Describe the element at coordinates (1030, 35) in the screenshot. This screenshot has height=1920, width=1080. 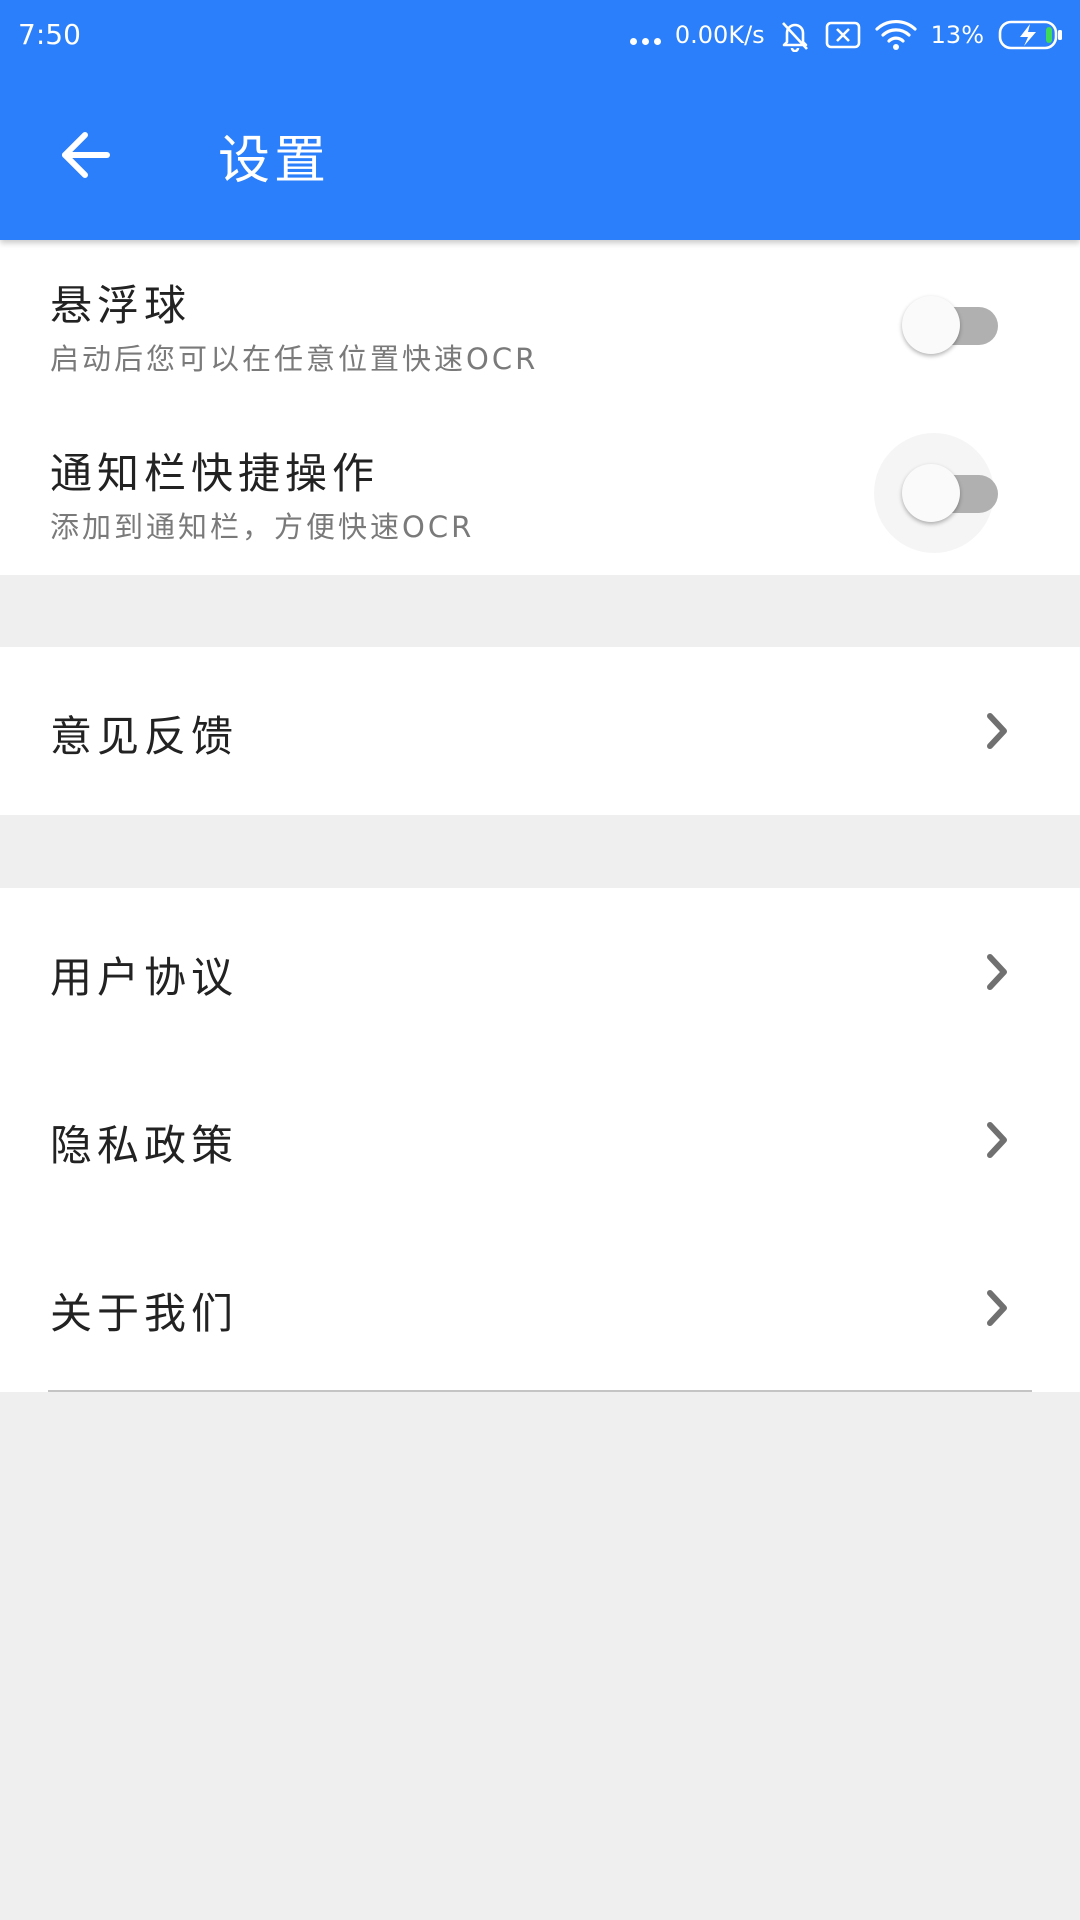
I see `battery-charging-icon` at that location.